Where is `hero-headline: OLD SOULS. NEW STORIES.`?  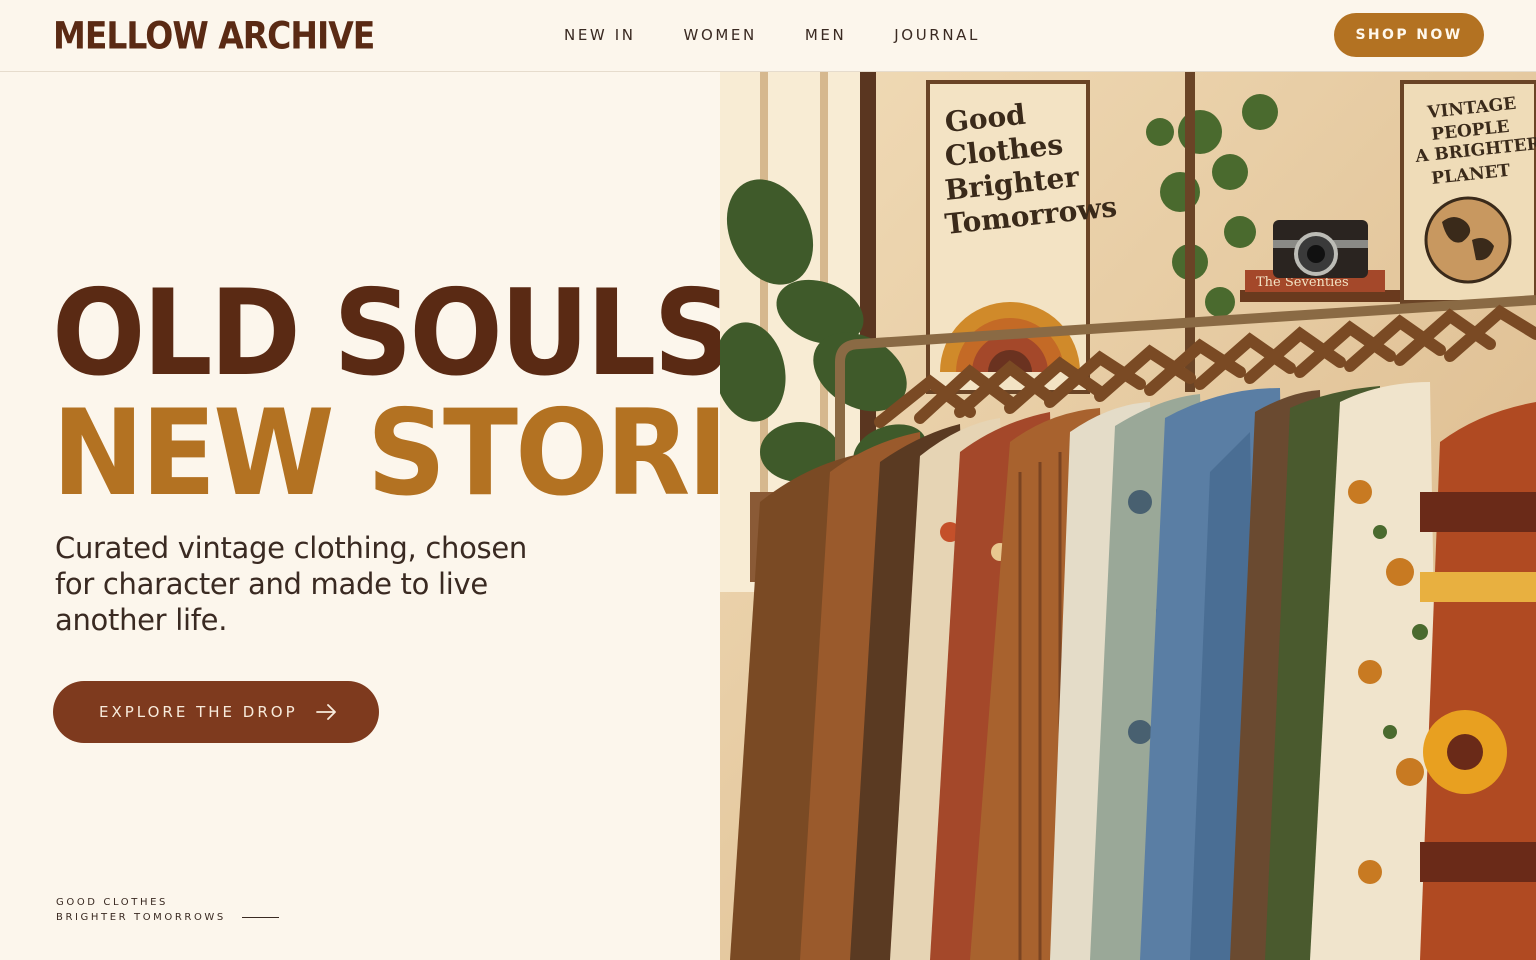 hero-headline: OLD SOULS. NEW STORIES. is located at coordinates (483, 393).